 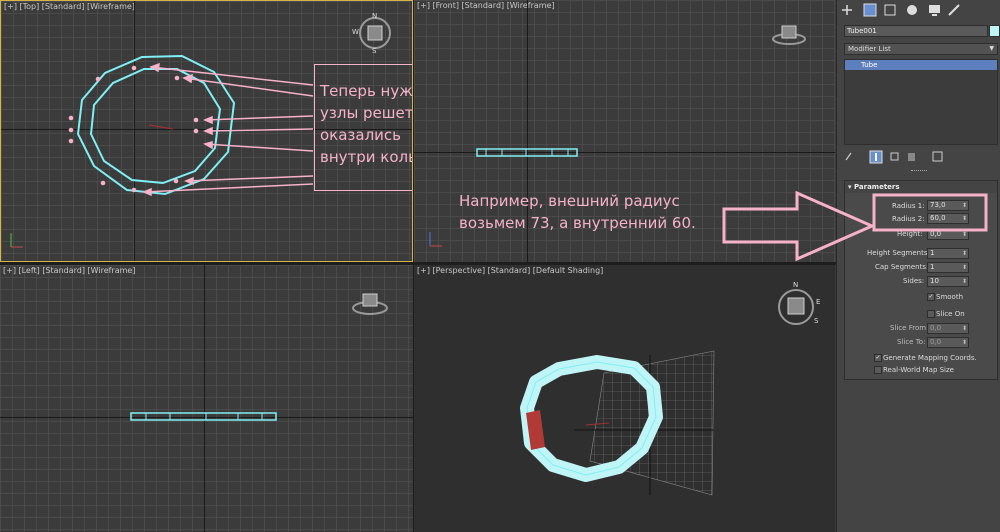 I want to click on radius1-label: Radius 1:, so click(x=908, y=206).